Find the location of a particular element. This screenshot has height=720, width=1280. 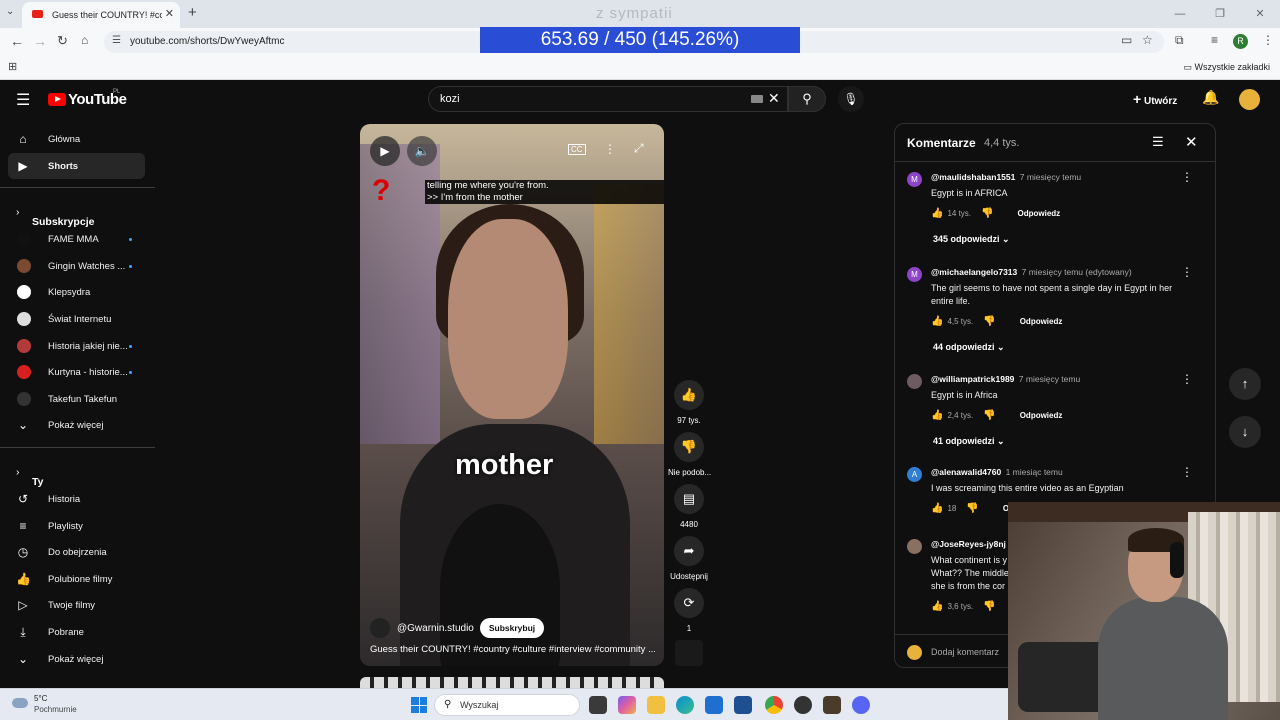

sidebar-item-thumbs-up: 👍 Polubione filmy is located at coordinates (77, 579).